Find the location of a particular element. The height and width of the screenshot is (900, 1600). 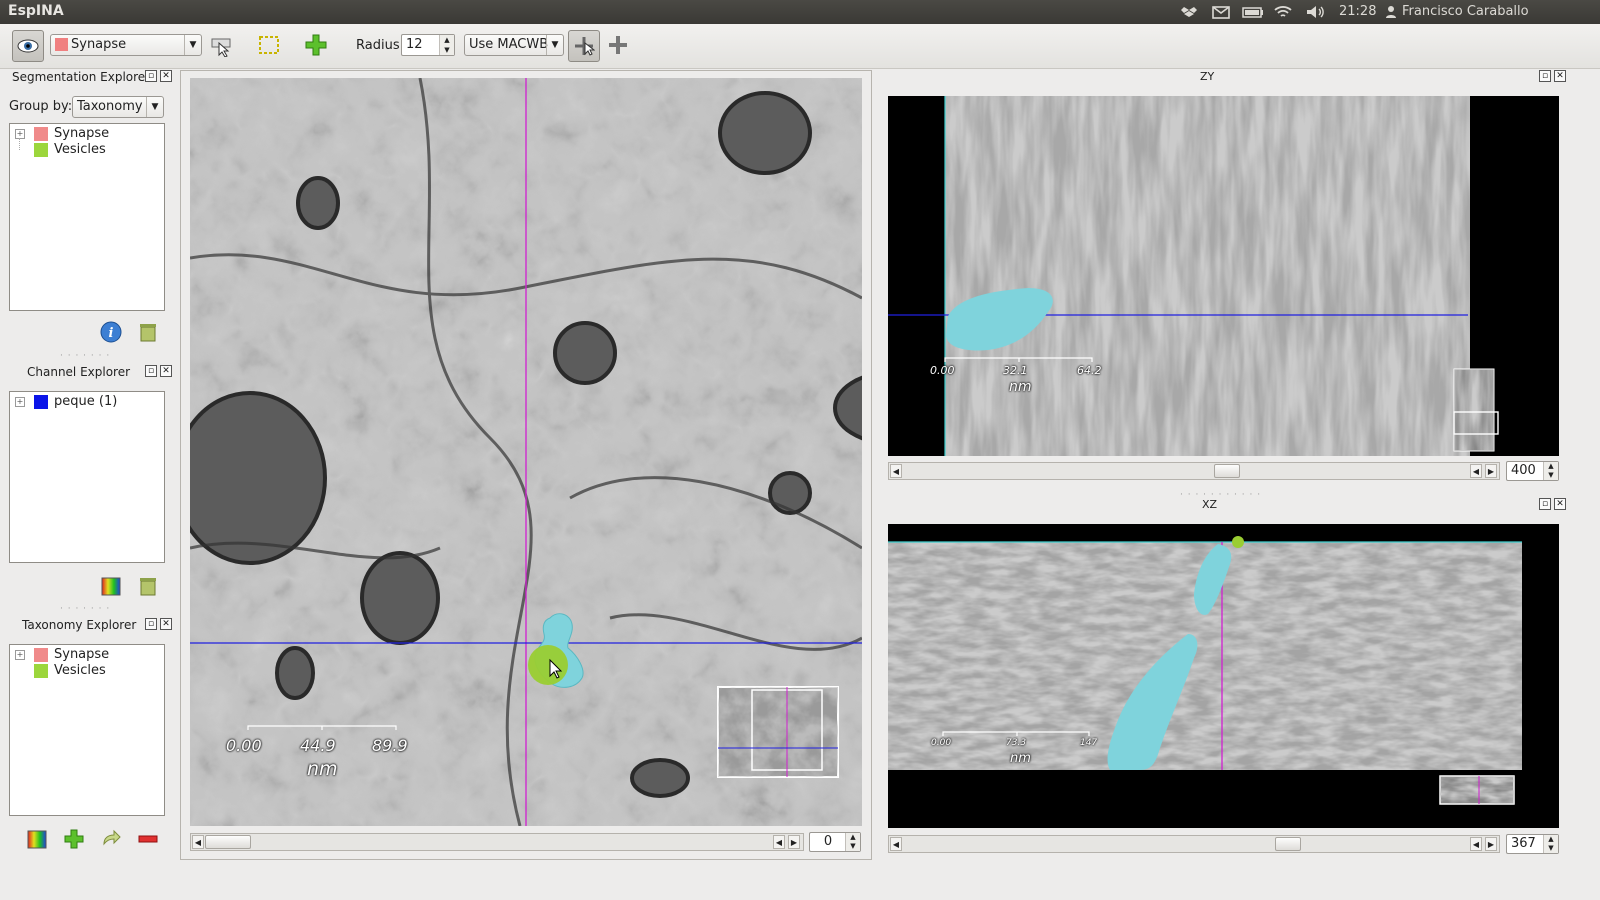

add-segmentation-icon is located at coordinates (316, 45).